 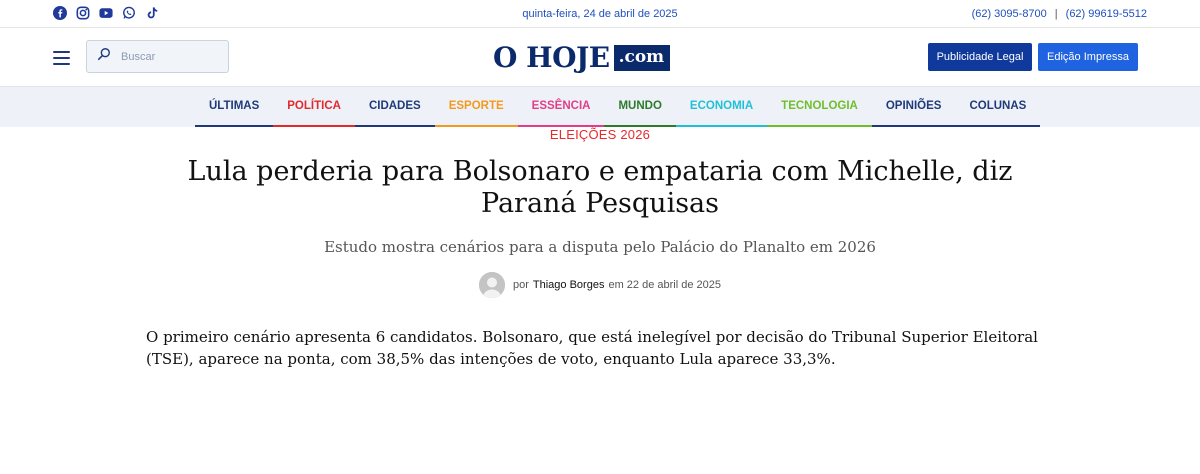 I want to click on nav-item-opiniões: OPINIÕES, so click(x=913, y=113).